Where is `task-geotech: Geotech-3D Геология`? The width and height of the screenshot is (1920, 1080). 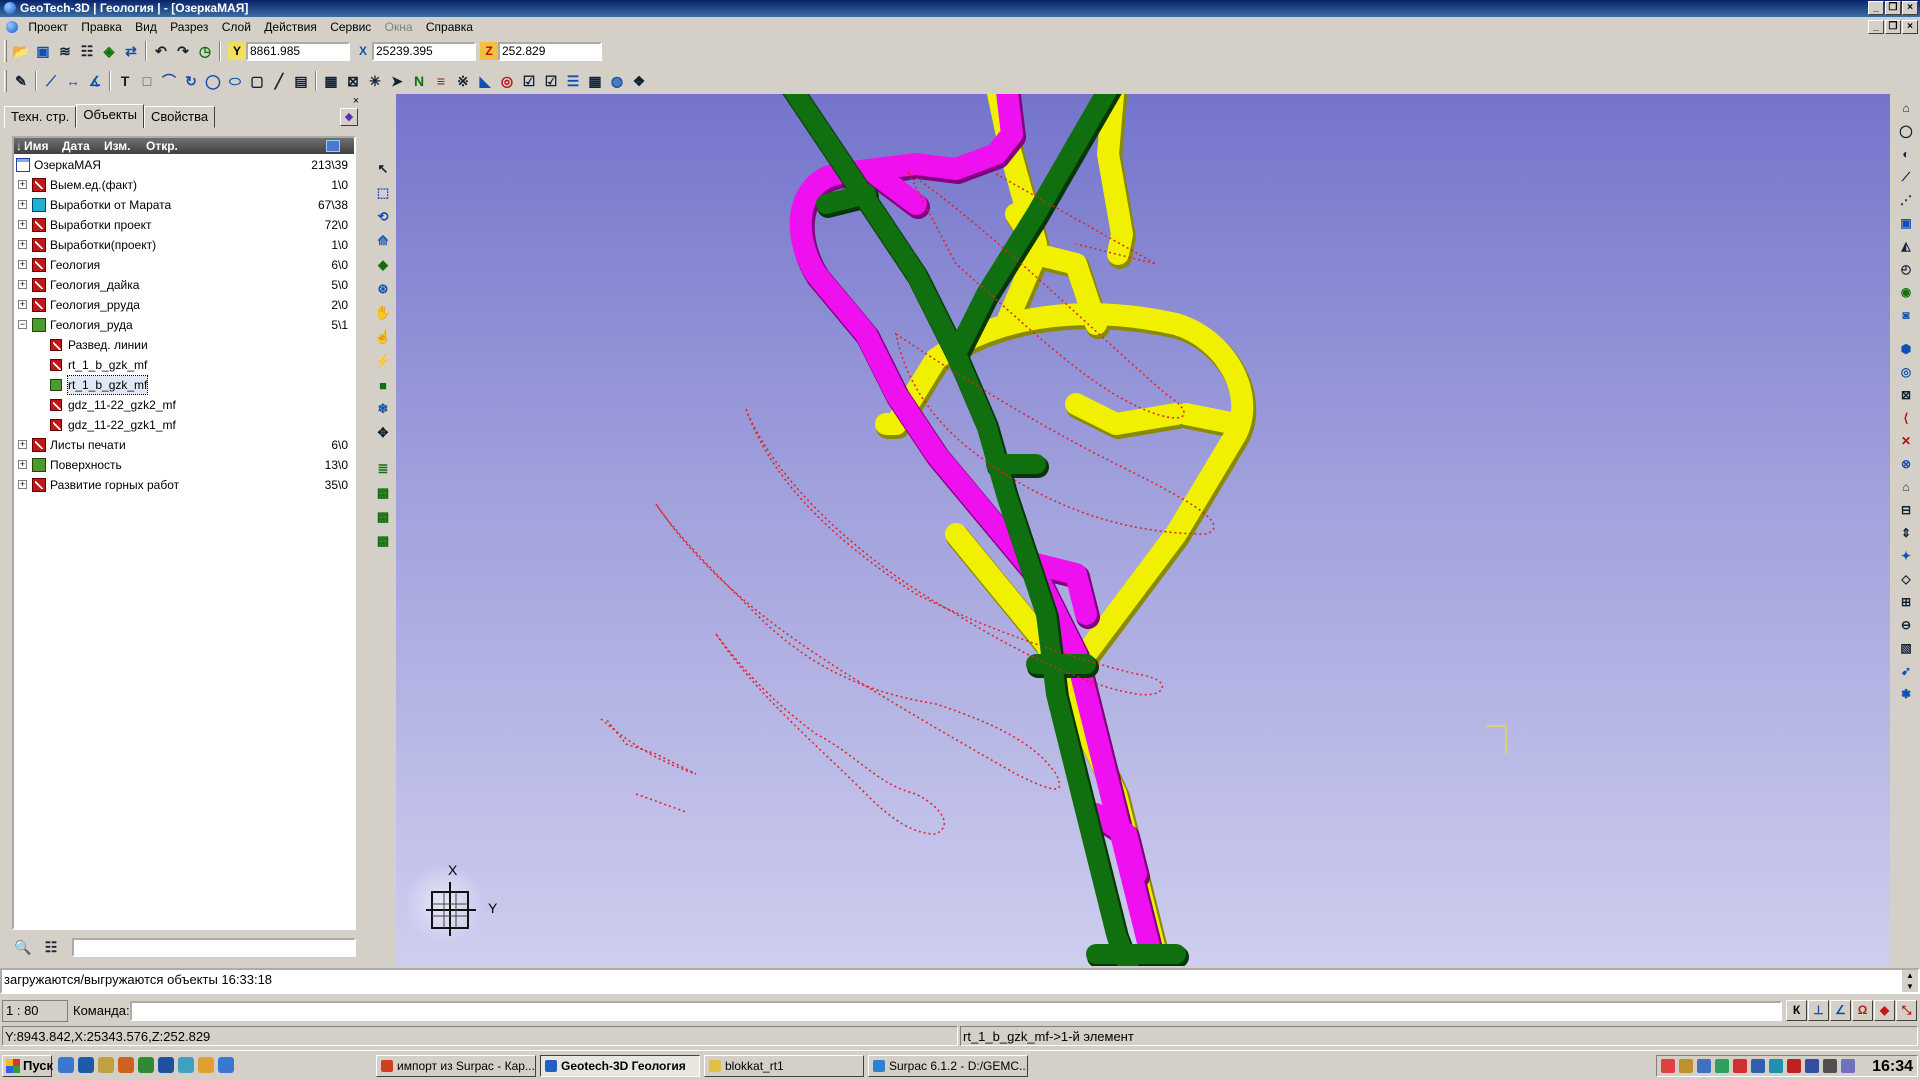
task-geotech: Geotech-3D Геология is located at coordinates (620, 1066).